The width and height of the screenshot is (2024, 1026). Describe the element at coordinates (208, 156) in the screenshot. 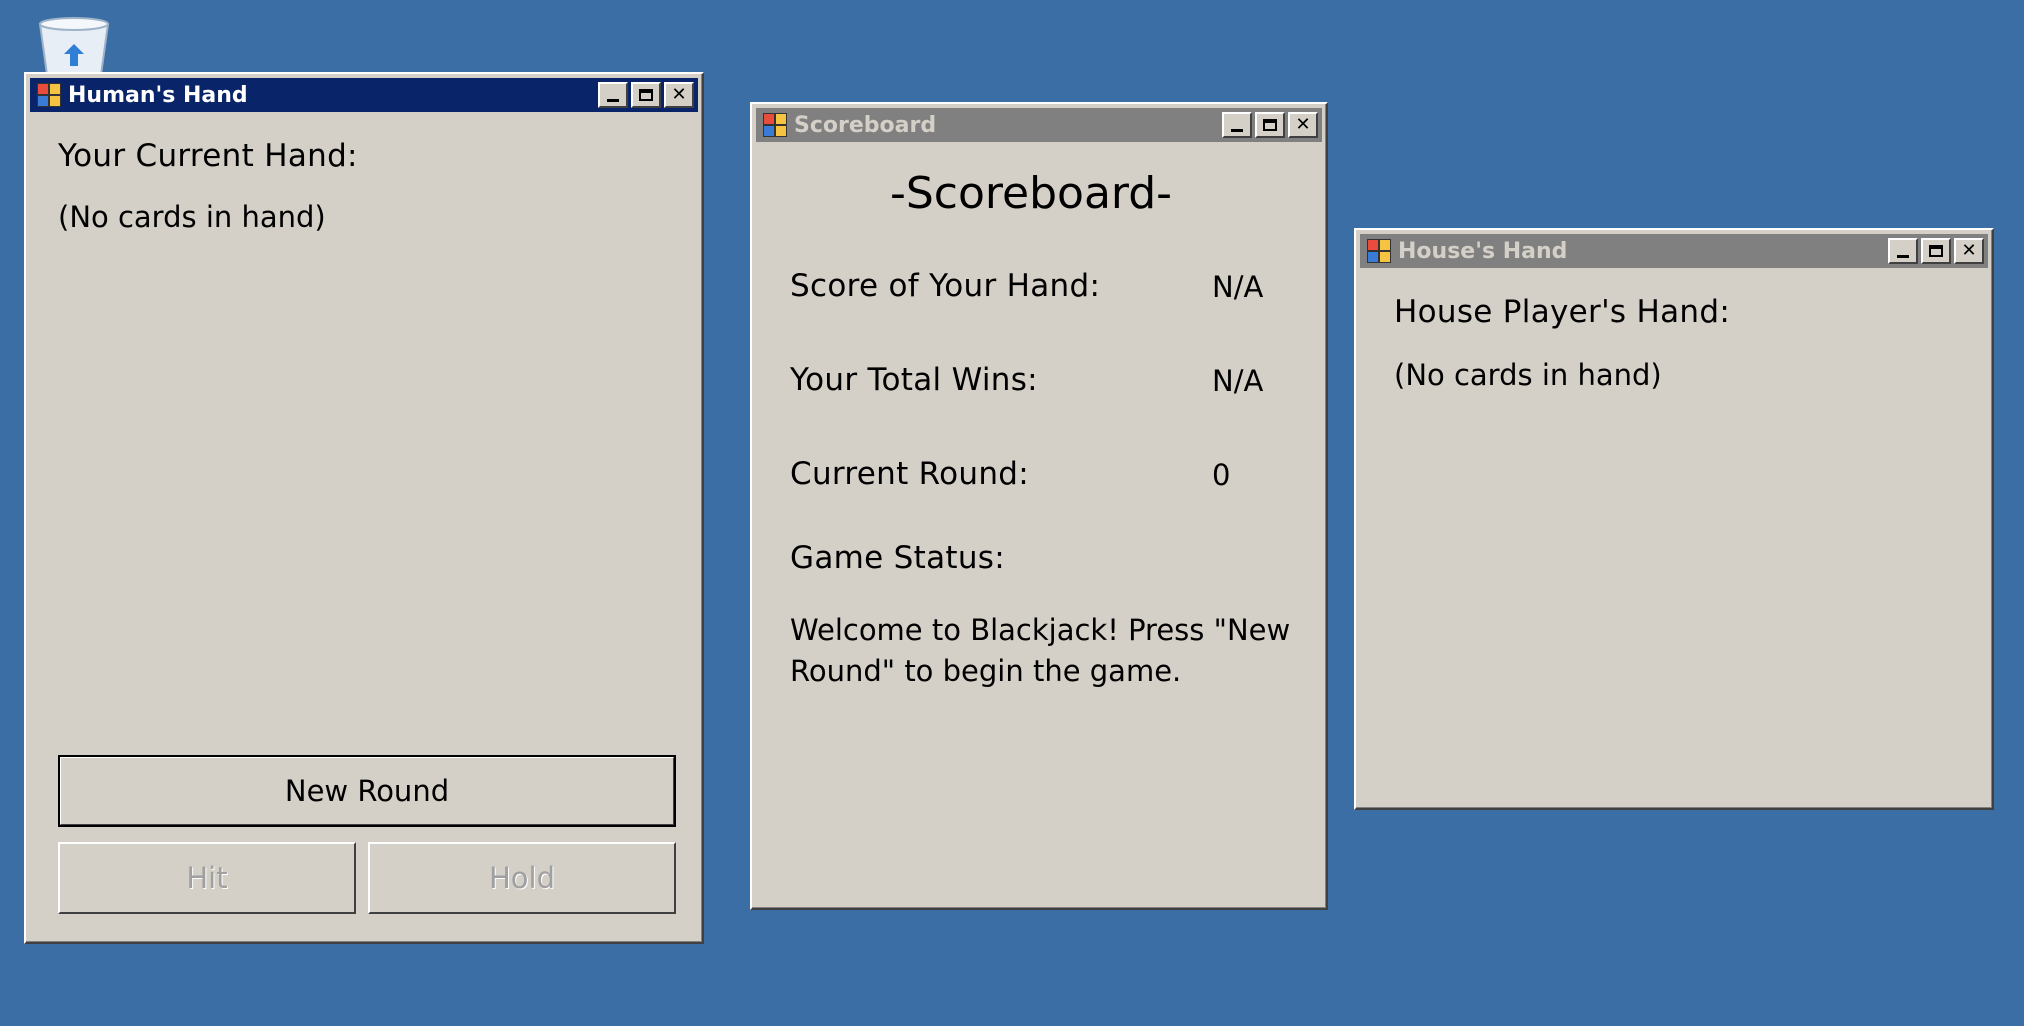

I see `current-hand-heading: Your Current Hand:` at that location.